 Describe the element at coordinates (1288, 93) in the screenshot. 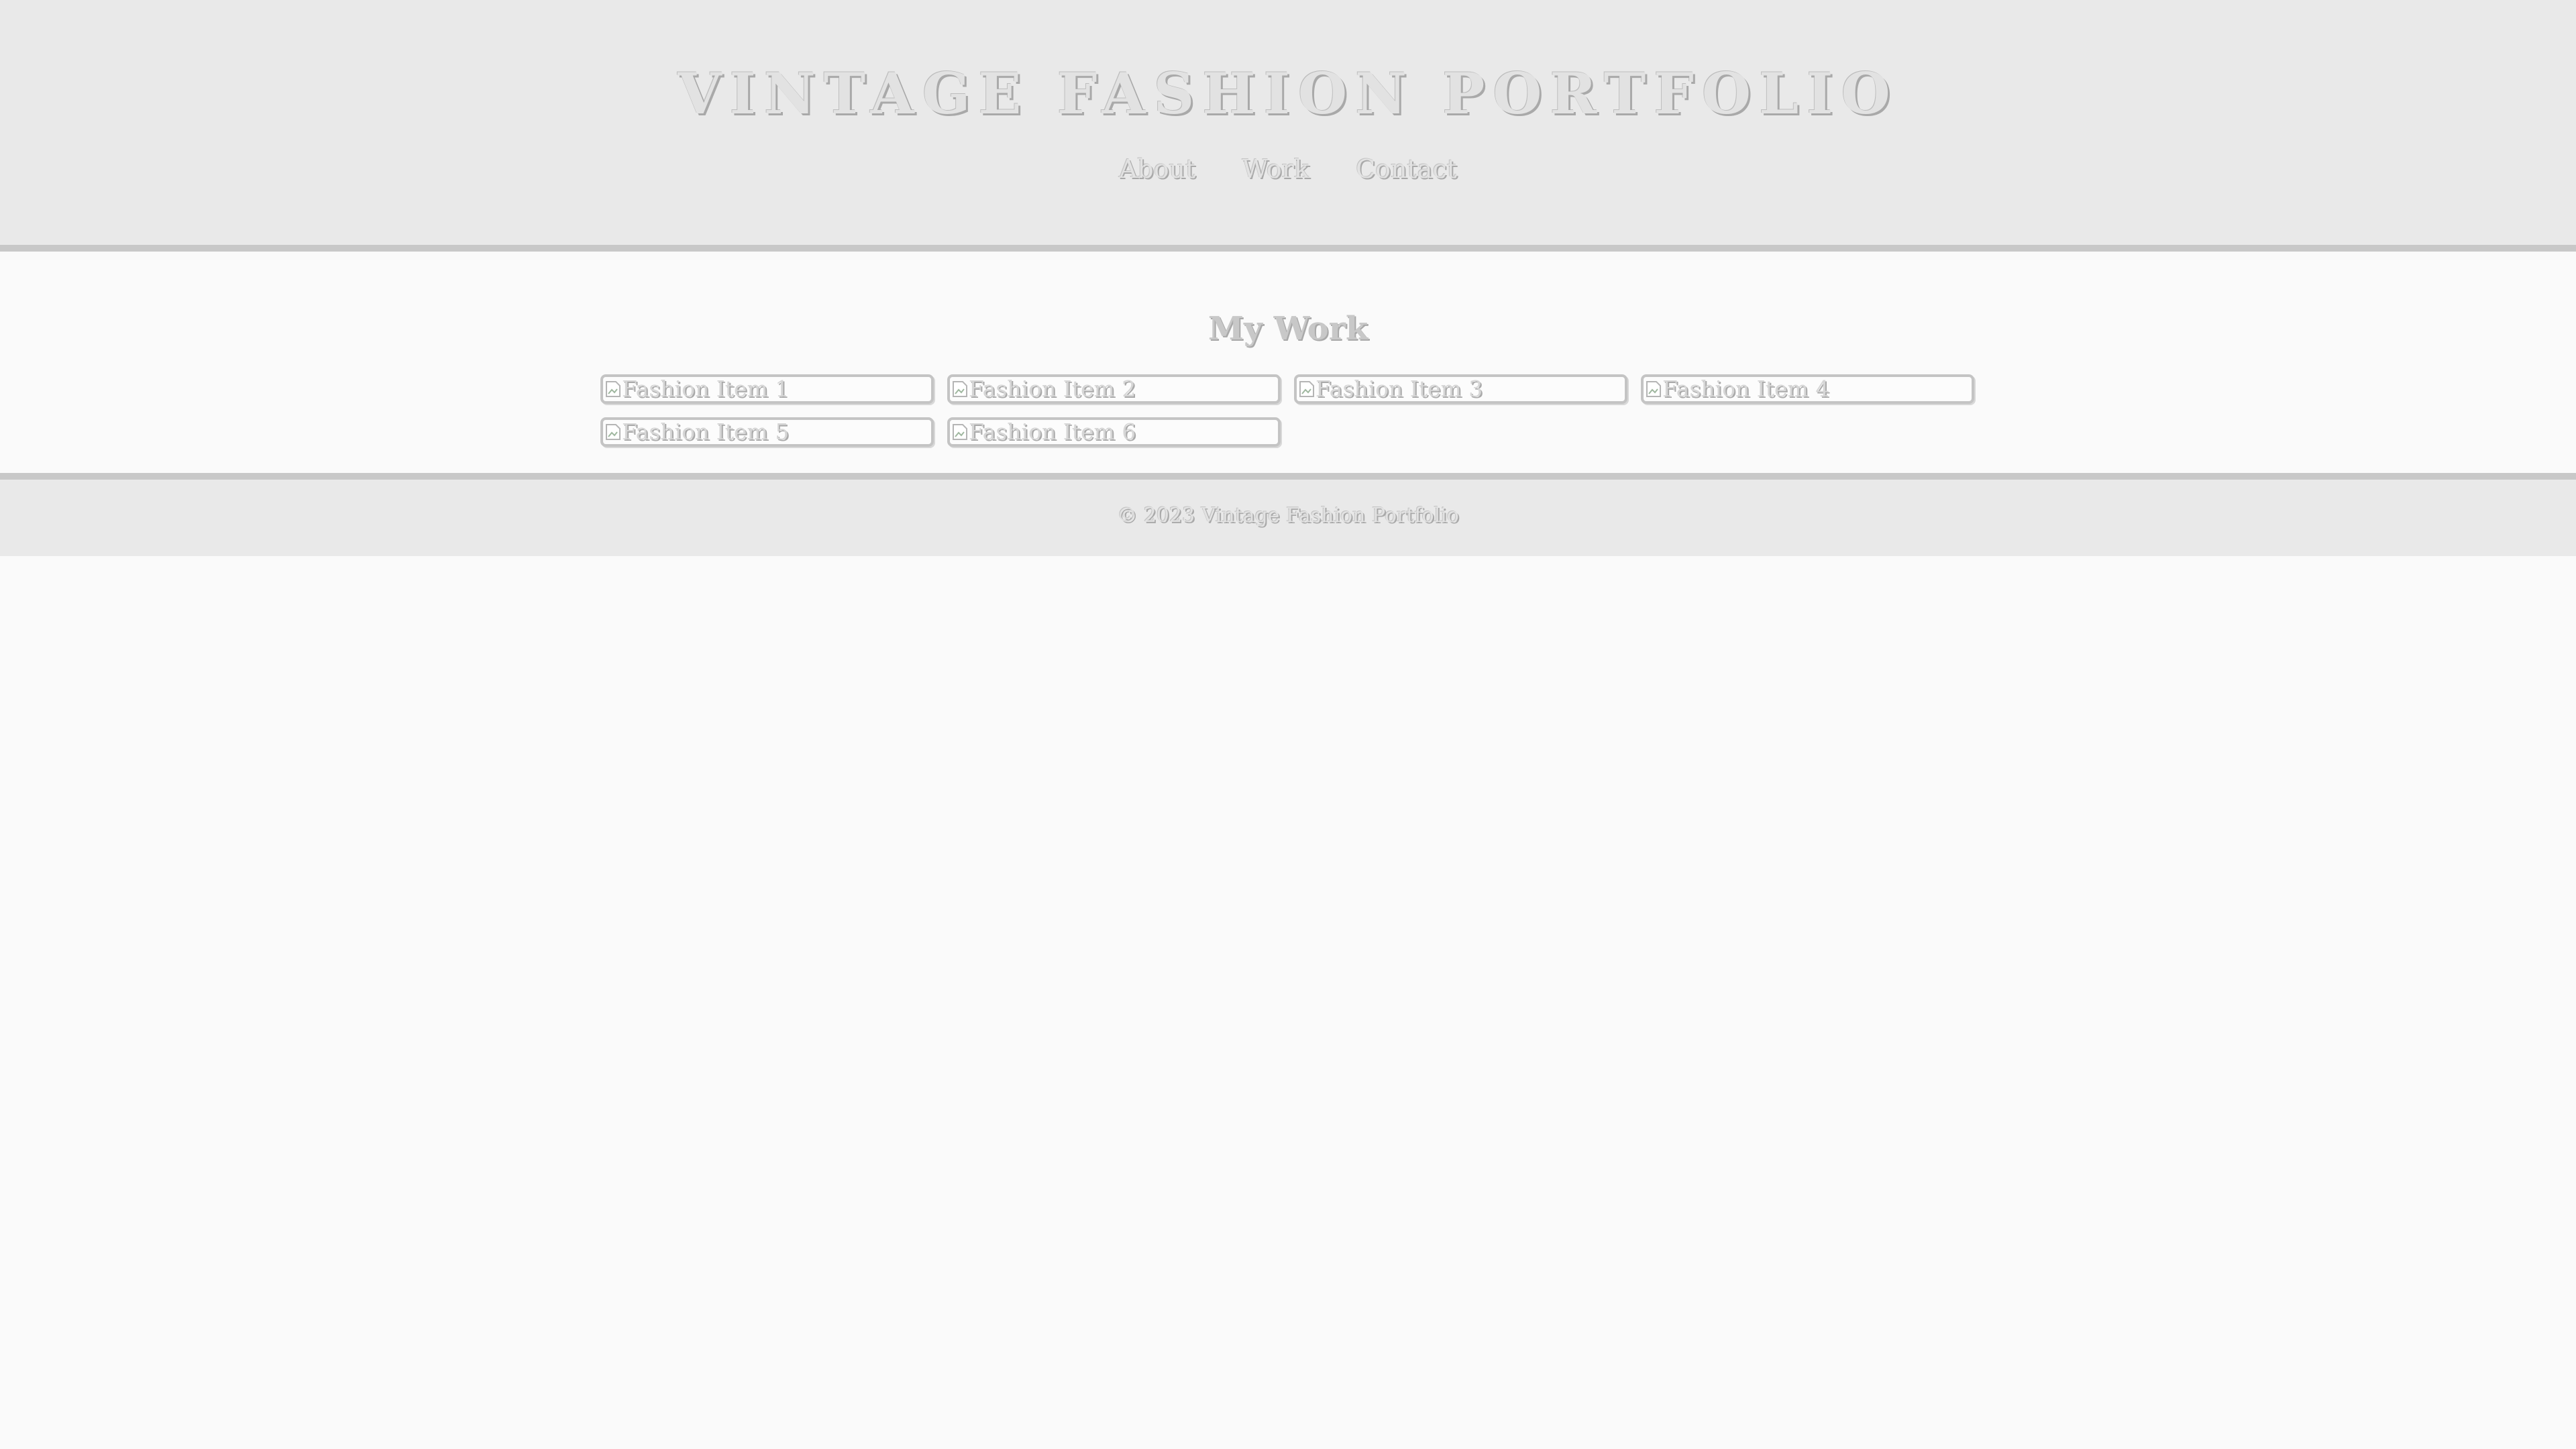

I see `site-title: VINTAGE FASHION PORTFOLIO` at that location.